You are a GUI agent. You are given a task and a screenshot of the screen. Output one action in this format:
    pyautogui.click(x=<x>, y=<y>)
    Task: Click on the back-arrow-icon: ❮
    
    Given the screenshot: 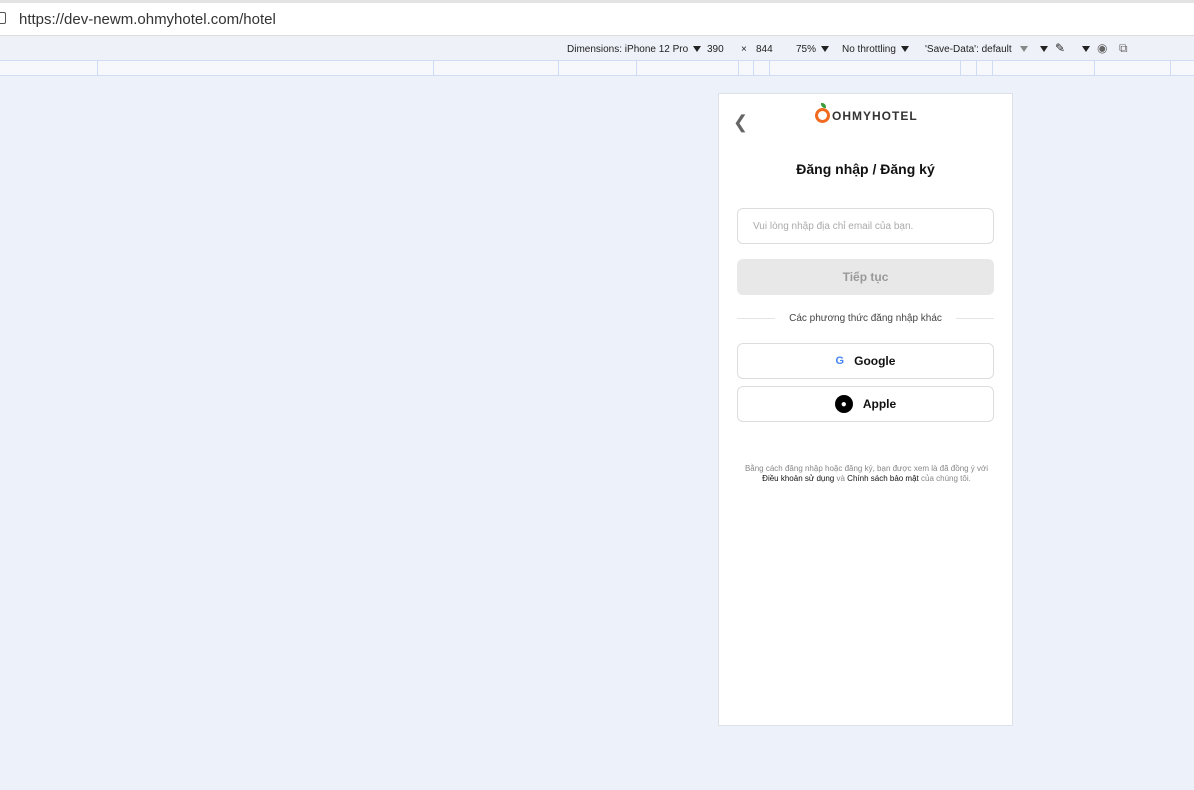 What is the action you would take?
    pyautogui.click(x=740, y=122)
    